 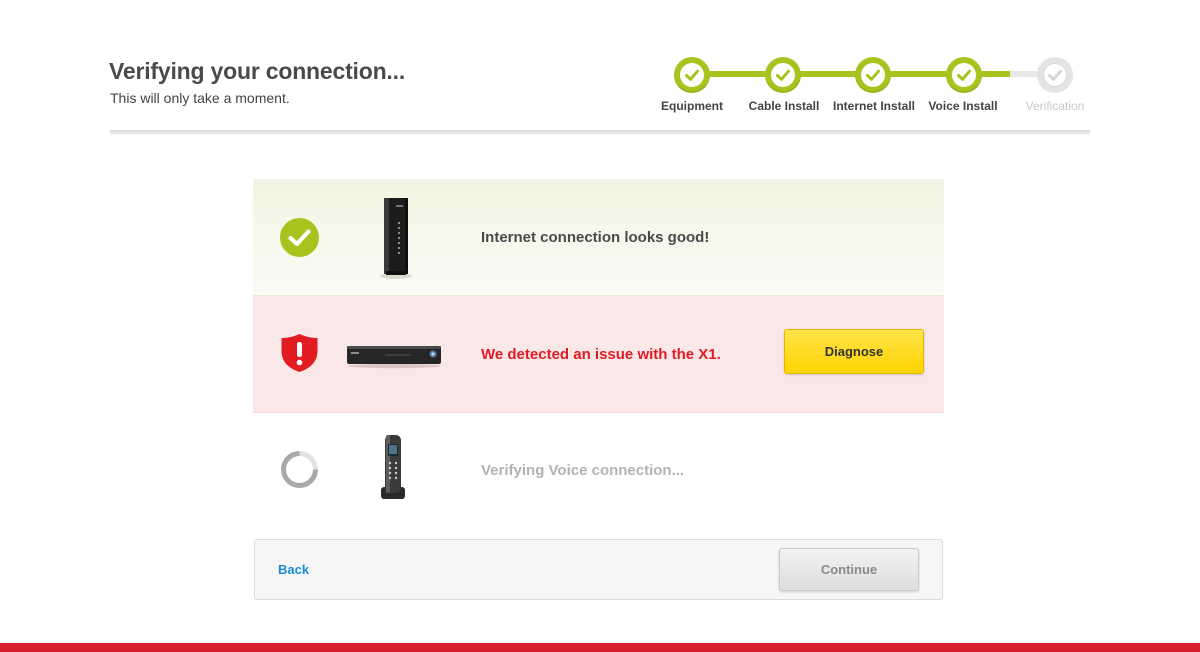 What do you see at coordinates (963, 106) in the screenshot?
I see `step-label-voice-install: Voice Install` at bounding box center [963, 106].